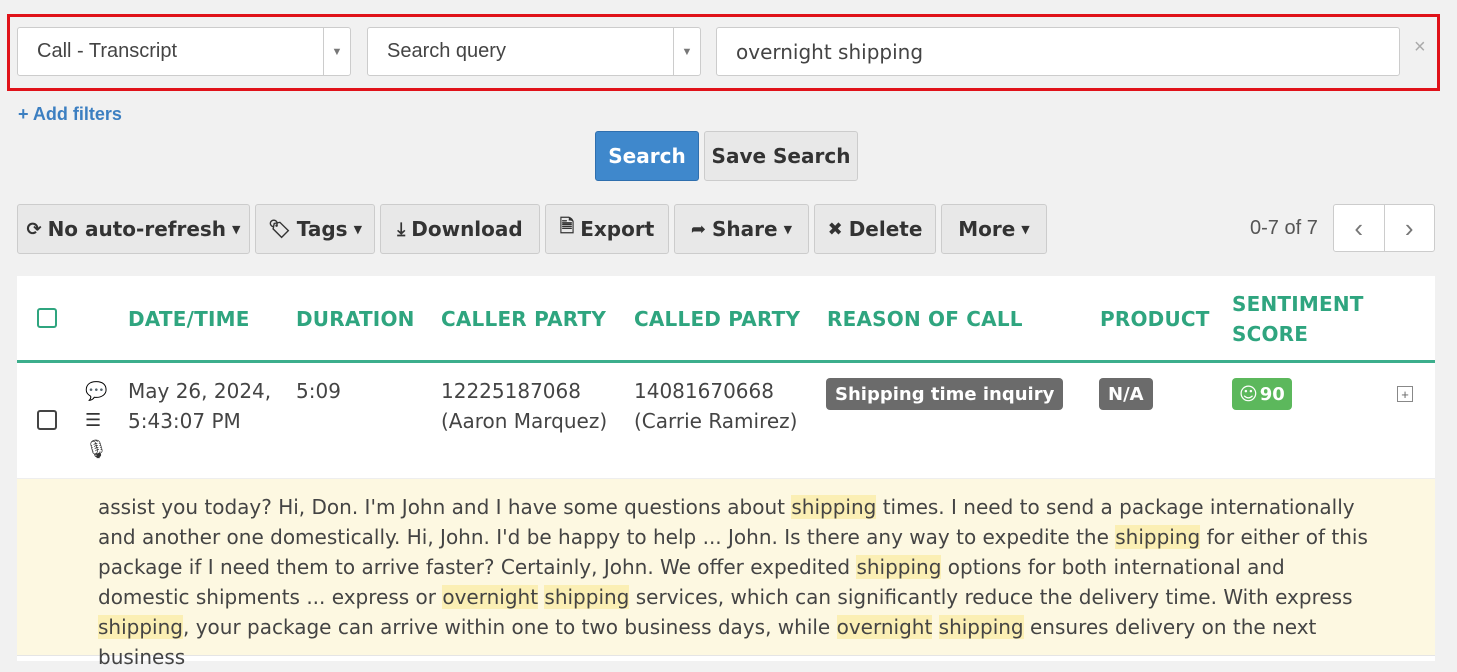  What do you see at coordinates (717, 319) in the screenshot?
I see `column-header-called: CALLED PARTY` at bounding box center [717, 319].